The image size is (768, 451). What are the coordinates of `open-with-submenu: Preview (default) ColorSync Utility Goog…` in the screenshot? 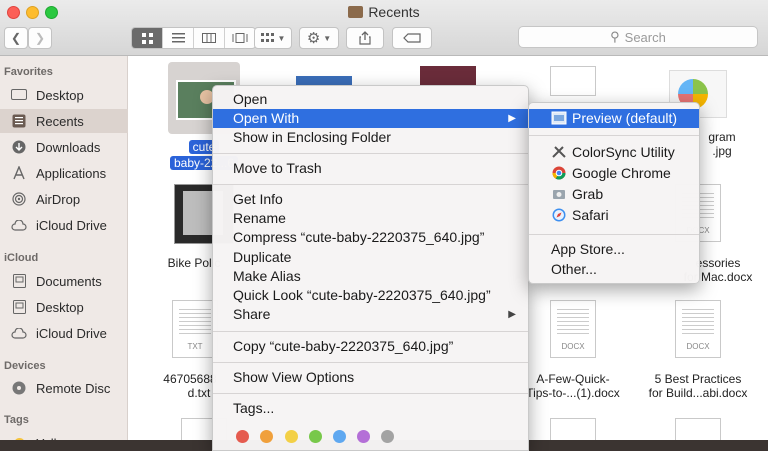 It's located at (614, 193).